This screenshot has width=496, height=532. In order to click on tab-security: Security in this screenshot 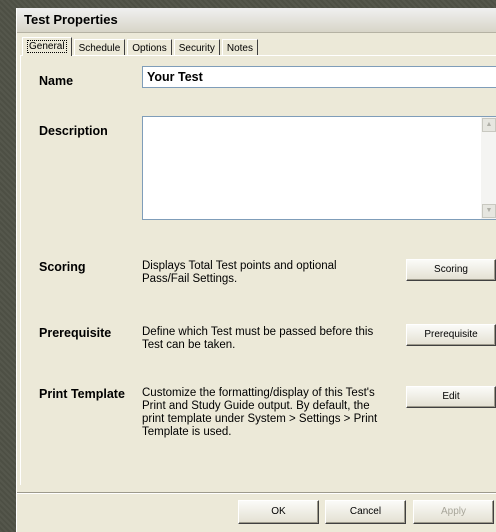, I will do `click(196, 47)`.